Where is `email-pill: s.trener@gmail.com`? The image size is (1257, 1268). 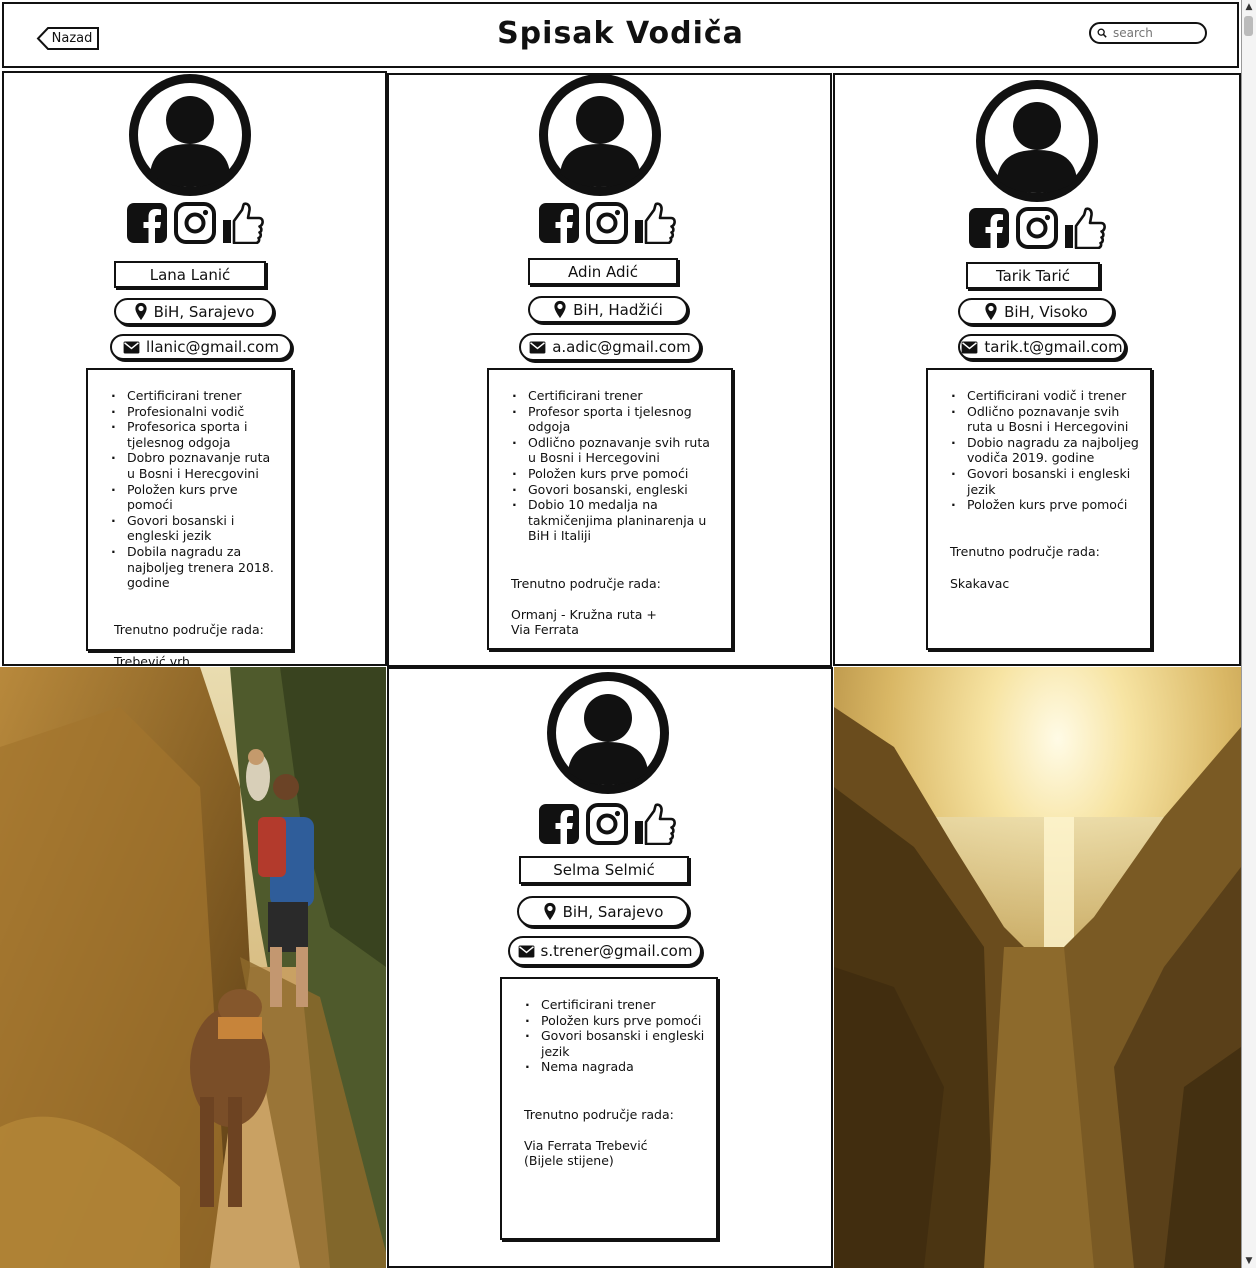 email-pill: s.trener@gmail.com is located at coordinates (605, 951).